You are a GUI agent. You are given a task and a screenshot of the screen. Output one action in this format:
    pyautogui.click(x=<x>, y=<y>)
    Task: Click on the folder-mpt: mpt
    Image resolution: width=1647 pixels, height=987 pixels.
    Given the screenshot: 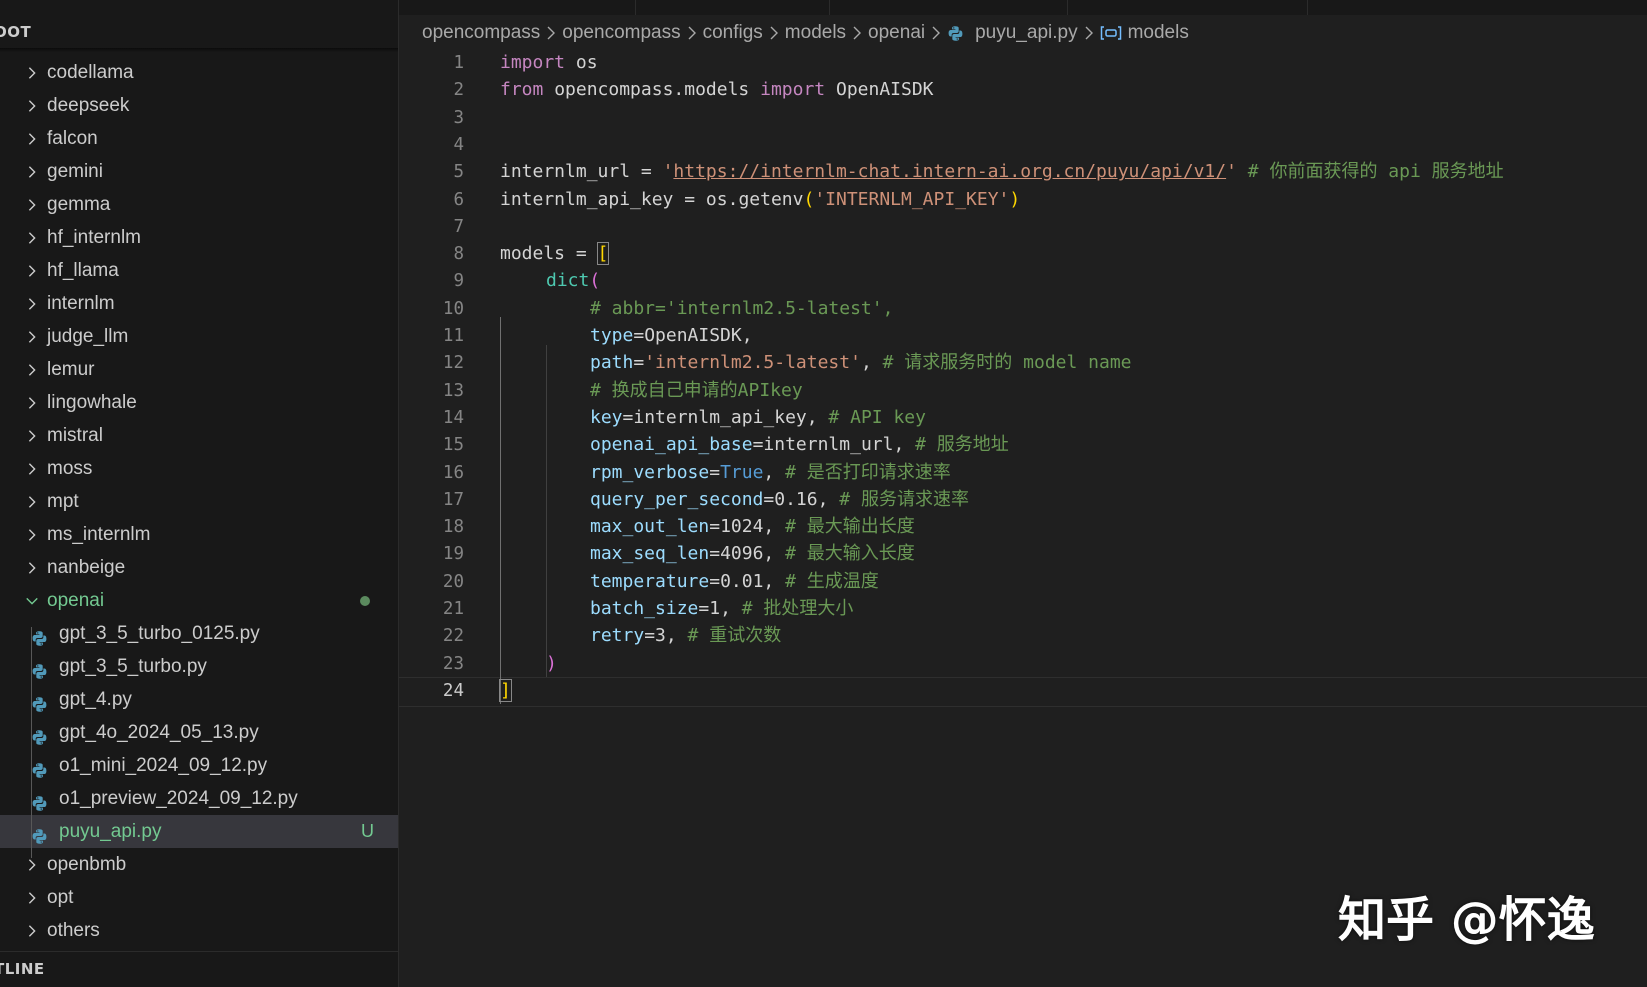 What is the action you would take?
    pyautogui.click(x=199, y=501)
    